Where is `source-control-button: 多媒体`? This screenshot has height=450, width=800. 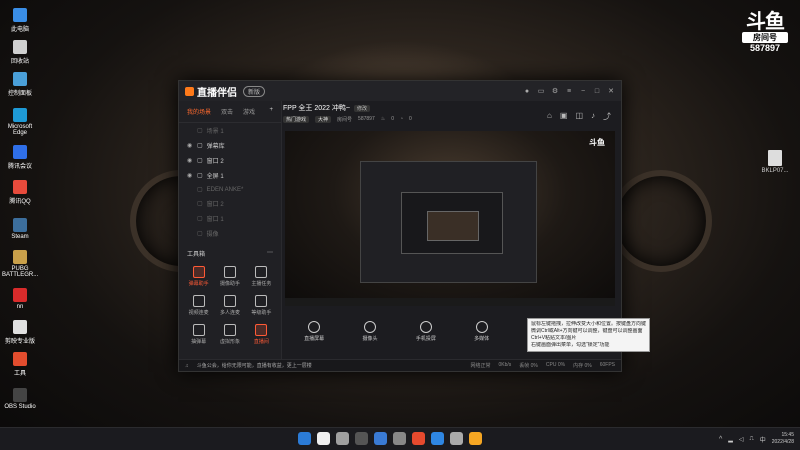 source-control-button: 多媒体 is located at coordinates (481, 331).